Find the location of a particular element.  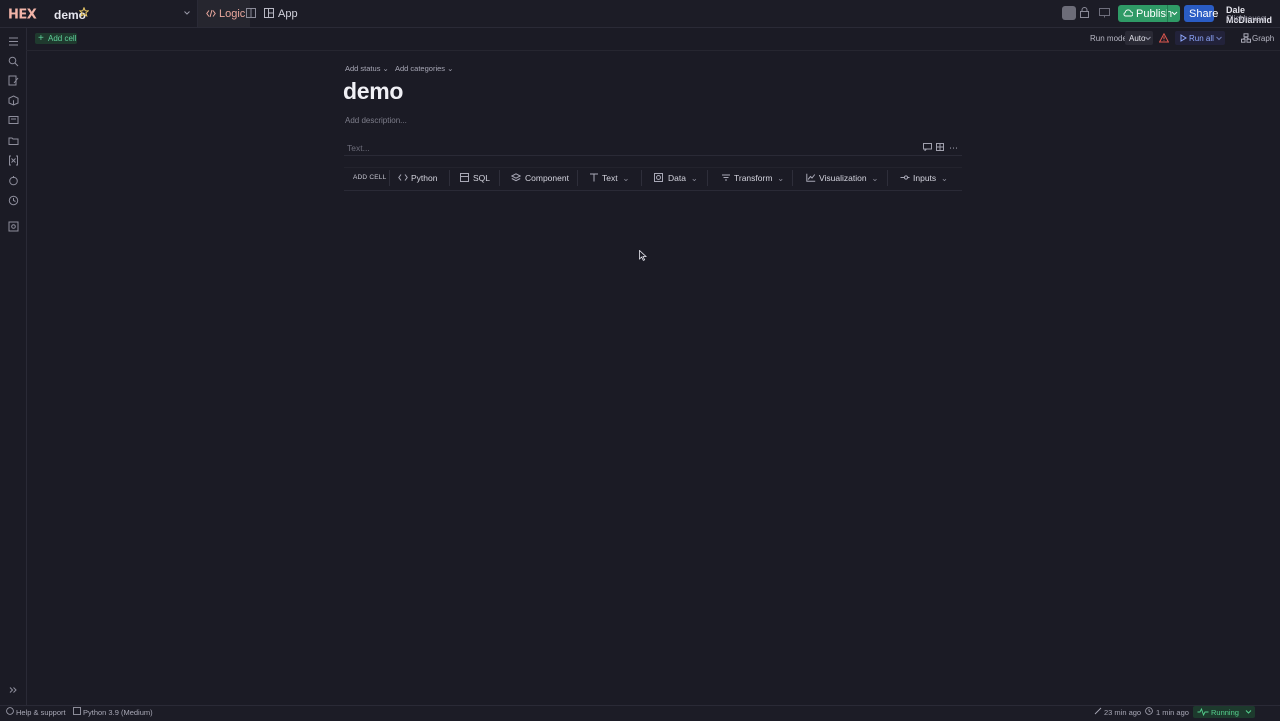

expand-sidebar-icon is located at coordinates (13, 690).